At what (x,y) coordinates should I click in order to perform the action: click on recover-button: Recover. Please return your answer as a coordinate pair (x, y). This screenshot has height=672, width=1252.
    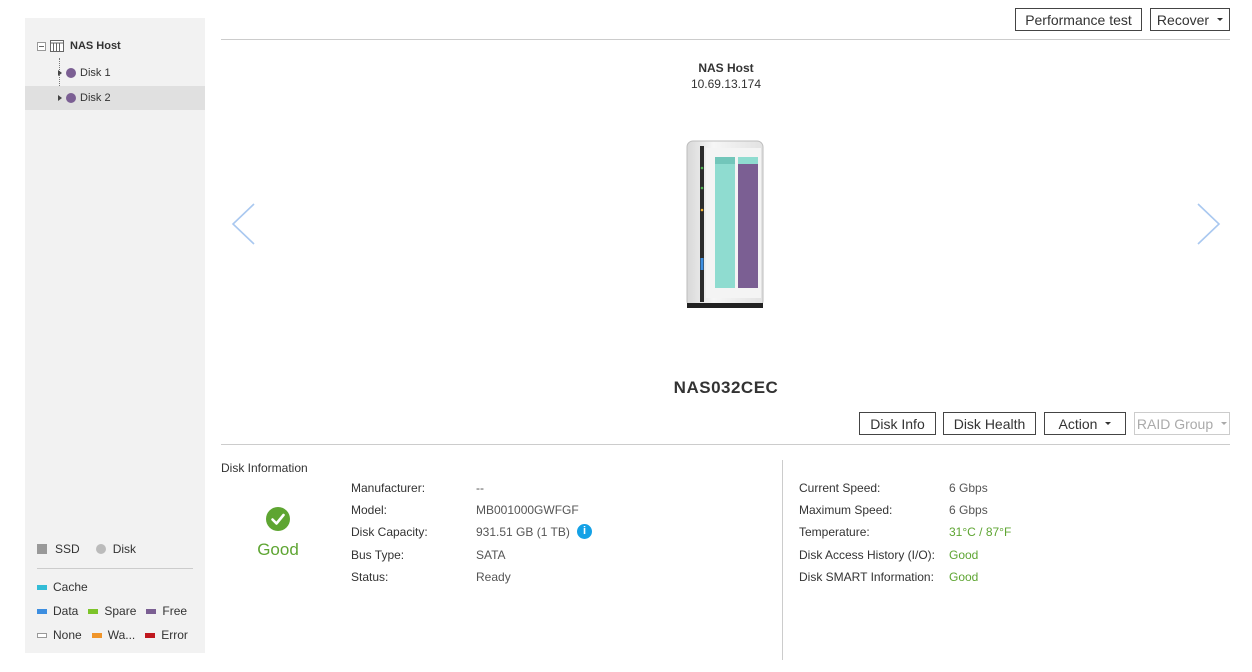
    Looking at the image, I should click on (1190, 19).